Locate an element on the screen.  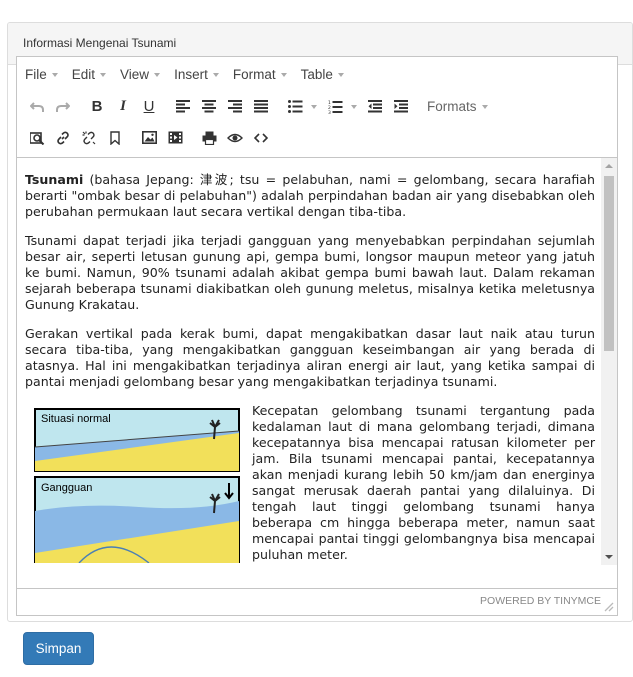
menu-table-label: Table is located at coordinates (316, 74).